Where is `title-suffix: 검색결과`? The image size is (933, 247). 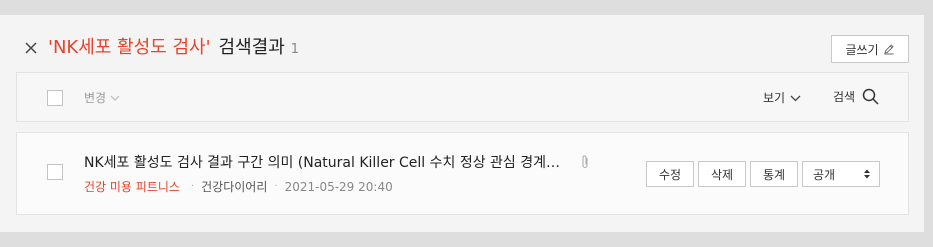 title-suffix: 검색결과 is located at coordinates (251, 47).